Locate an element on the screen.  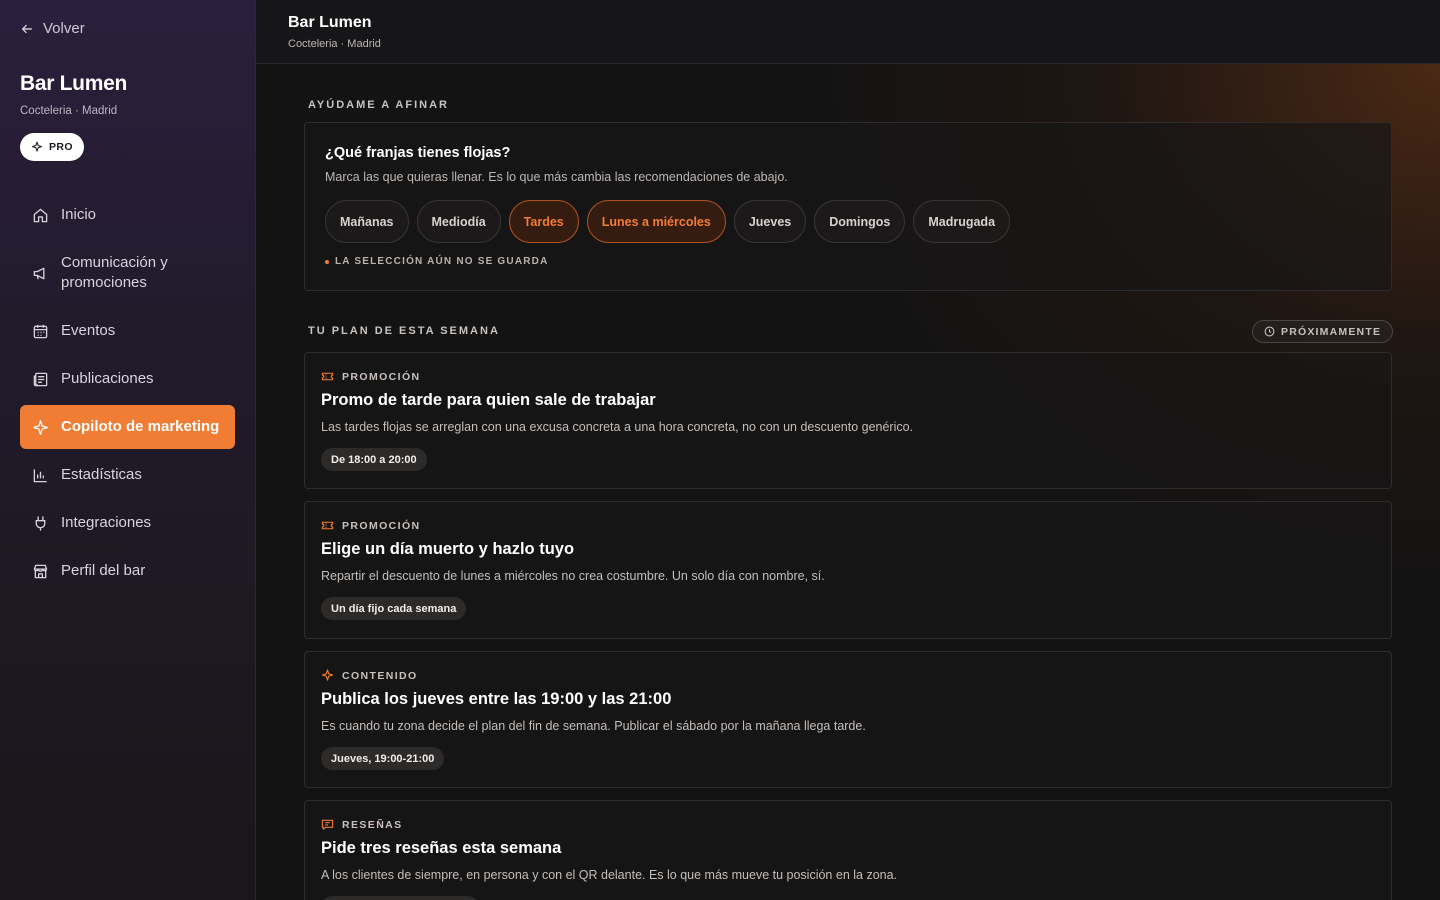
notice-text: LA SELECCIÓN AÚN NO SE GUARDA is located at coordinates (442, 261).